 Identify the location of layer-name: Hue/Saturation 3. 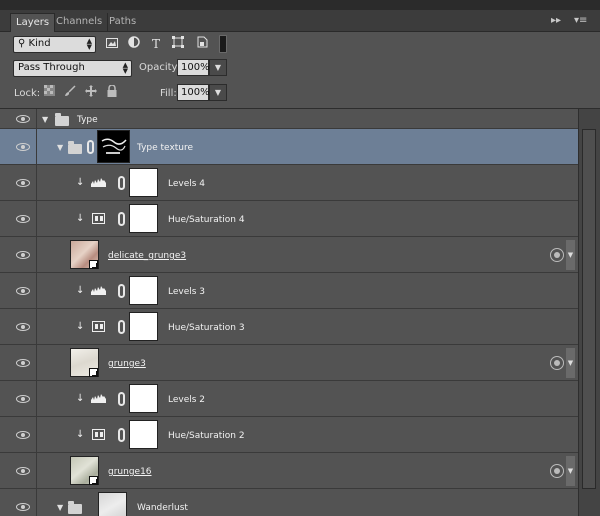
(206, 328).